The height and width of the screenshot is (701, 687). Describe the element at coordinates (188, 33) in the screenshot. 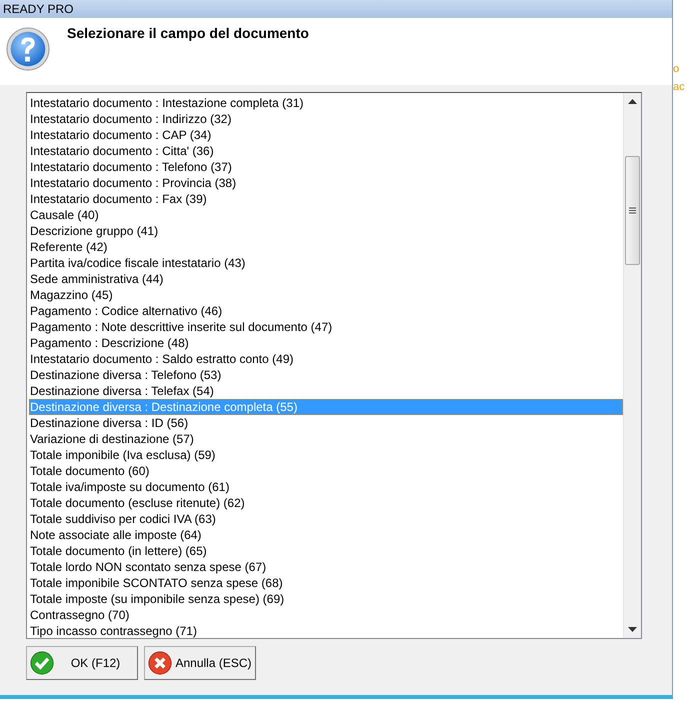

I see `dialog-prompt: Selezionare il campo del documento` at that location.